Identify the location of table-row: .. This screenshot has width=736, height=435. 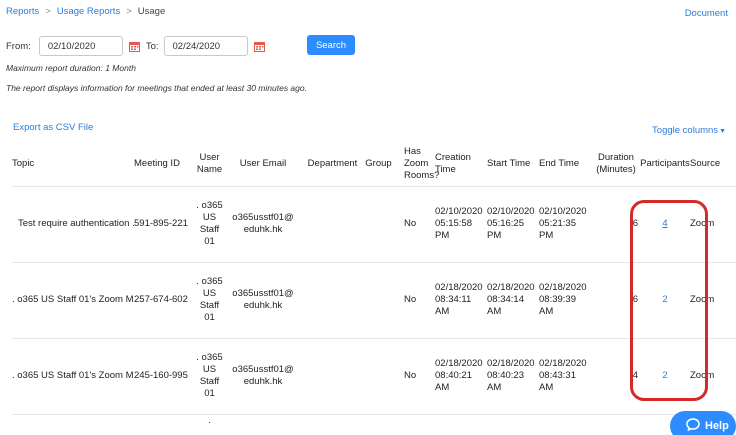
(374, 424).